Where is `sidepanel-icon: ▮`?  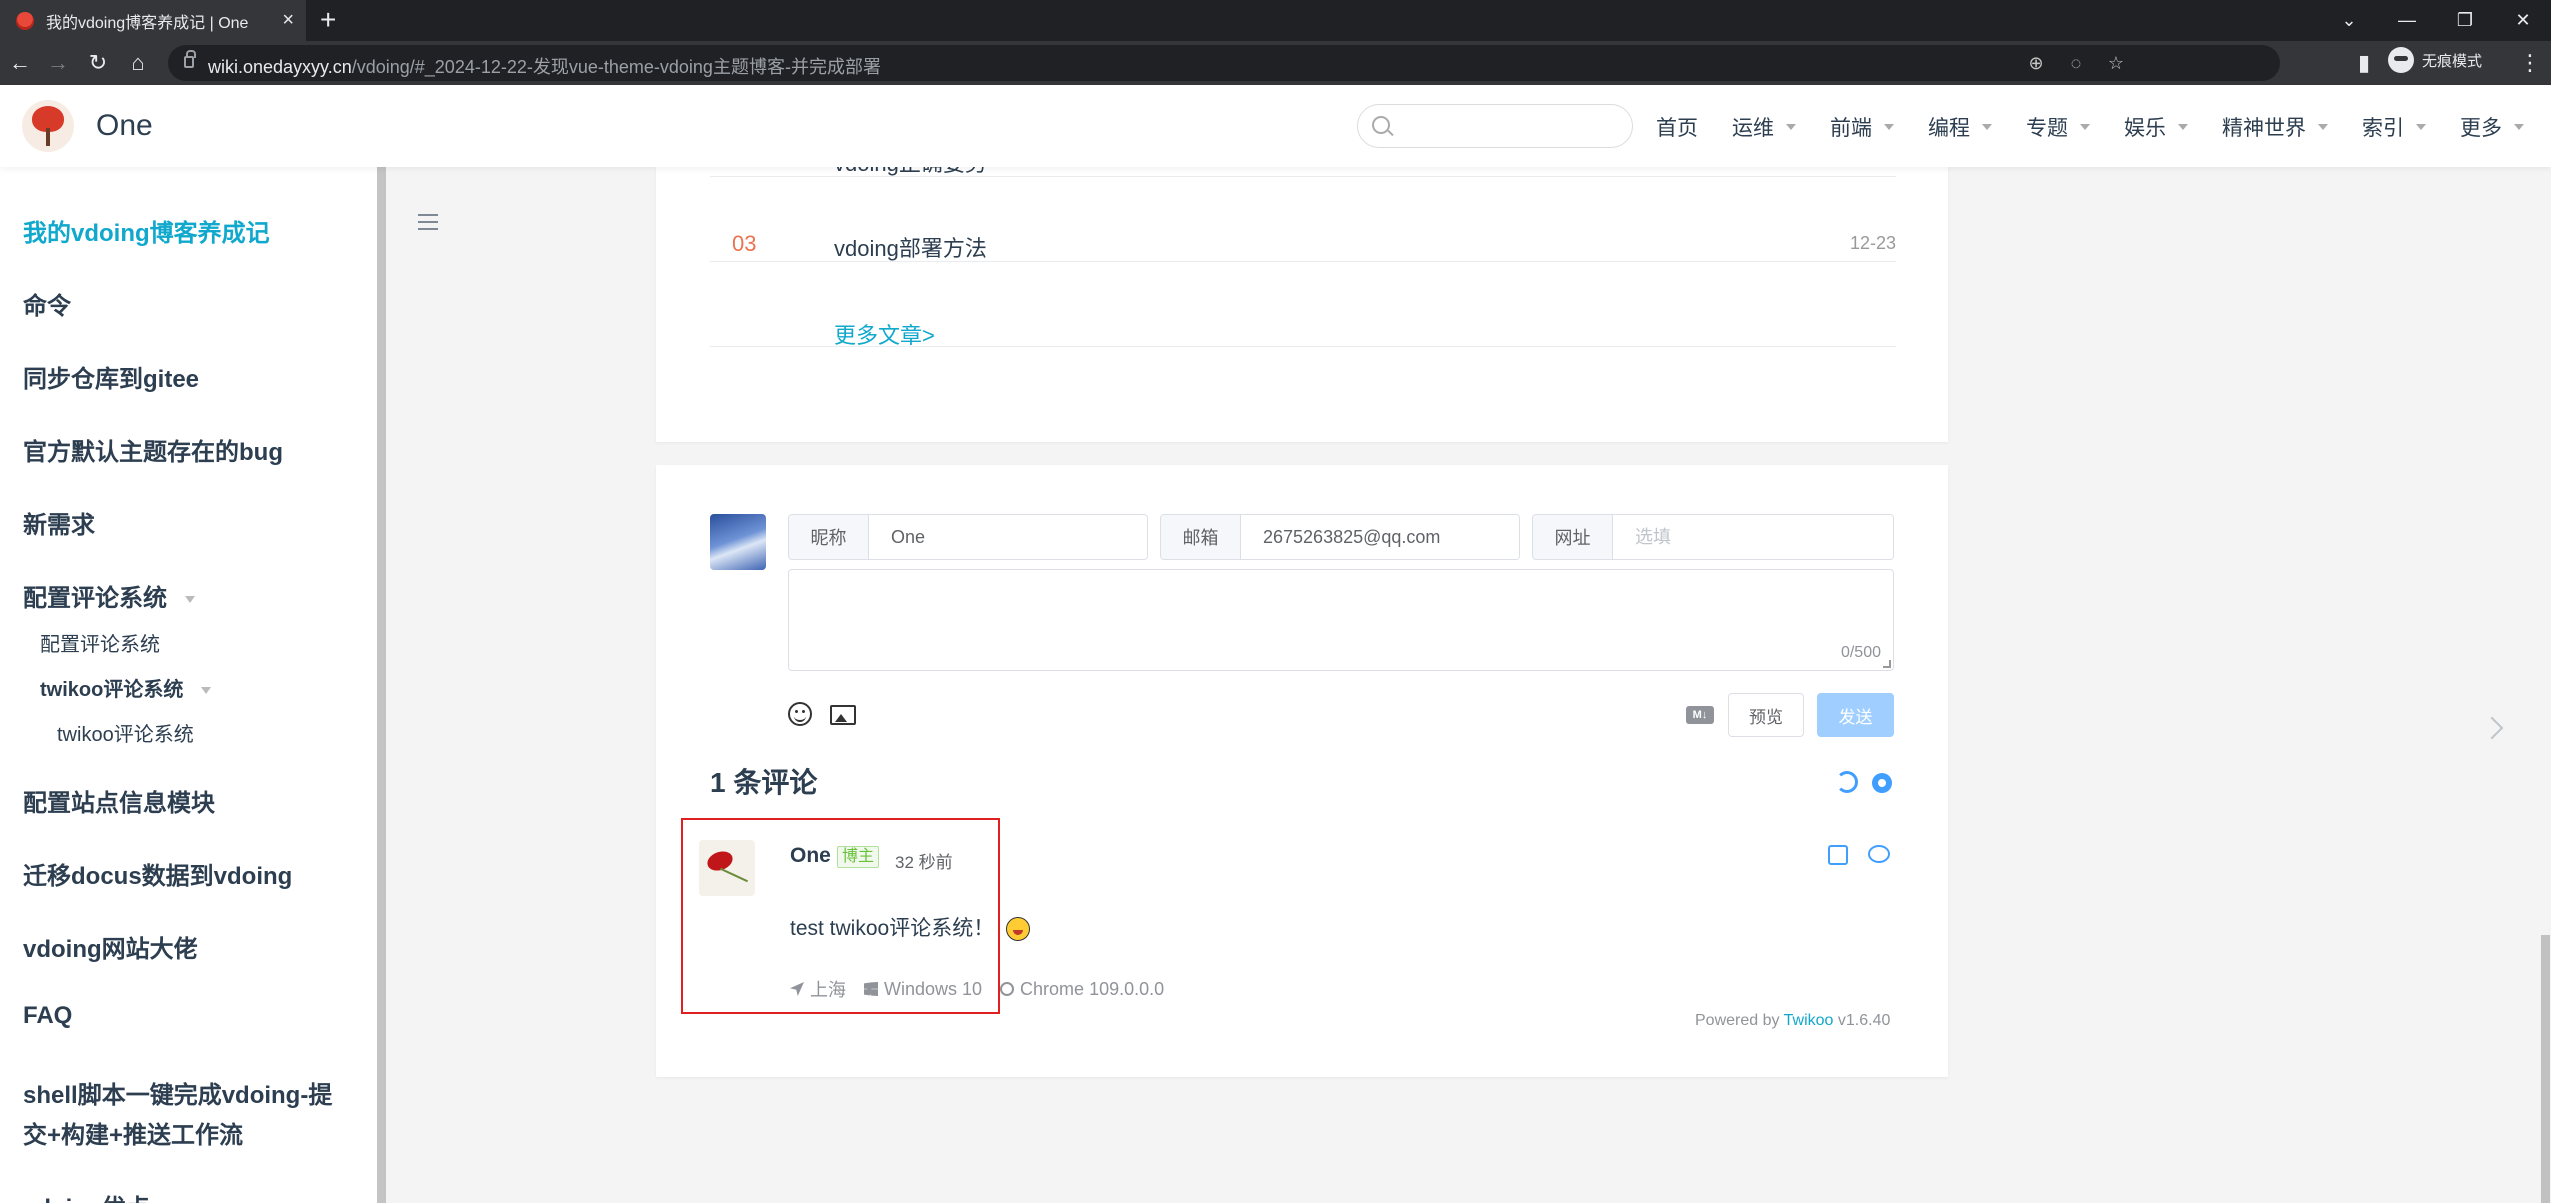
sidepanel-icon: ▮ is located at coordinates (2364, 63).